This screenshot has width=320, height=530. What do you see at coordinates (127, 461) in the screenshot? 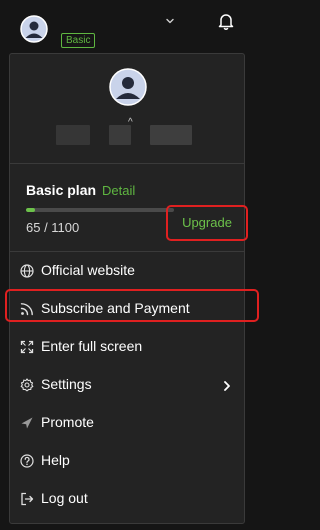
I see `menu-item-help: Help` at bounding box center [127, 461].